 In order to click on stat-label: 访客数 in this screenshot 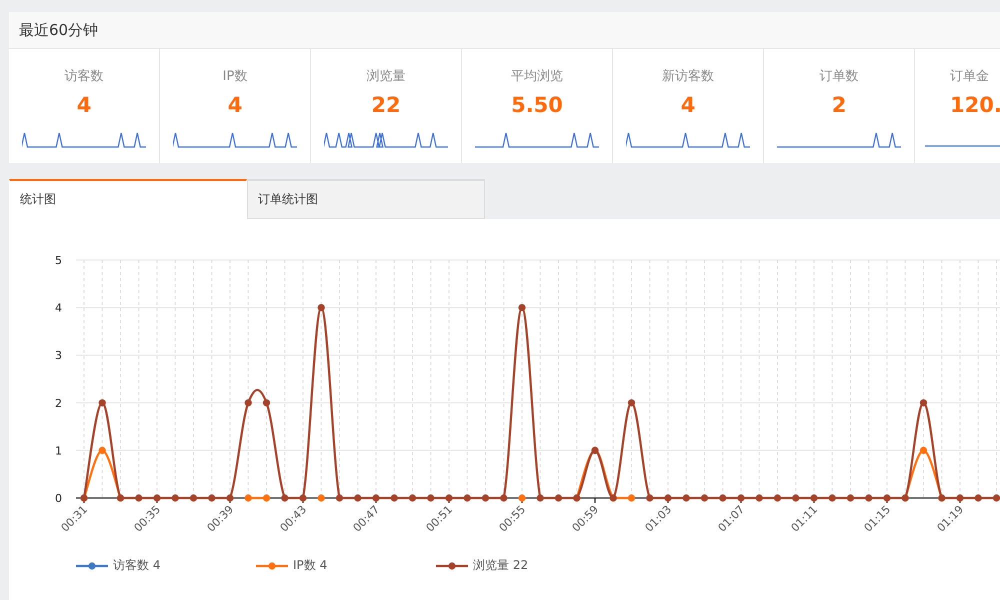, I will do `click(84, 76)`.